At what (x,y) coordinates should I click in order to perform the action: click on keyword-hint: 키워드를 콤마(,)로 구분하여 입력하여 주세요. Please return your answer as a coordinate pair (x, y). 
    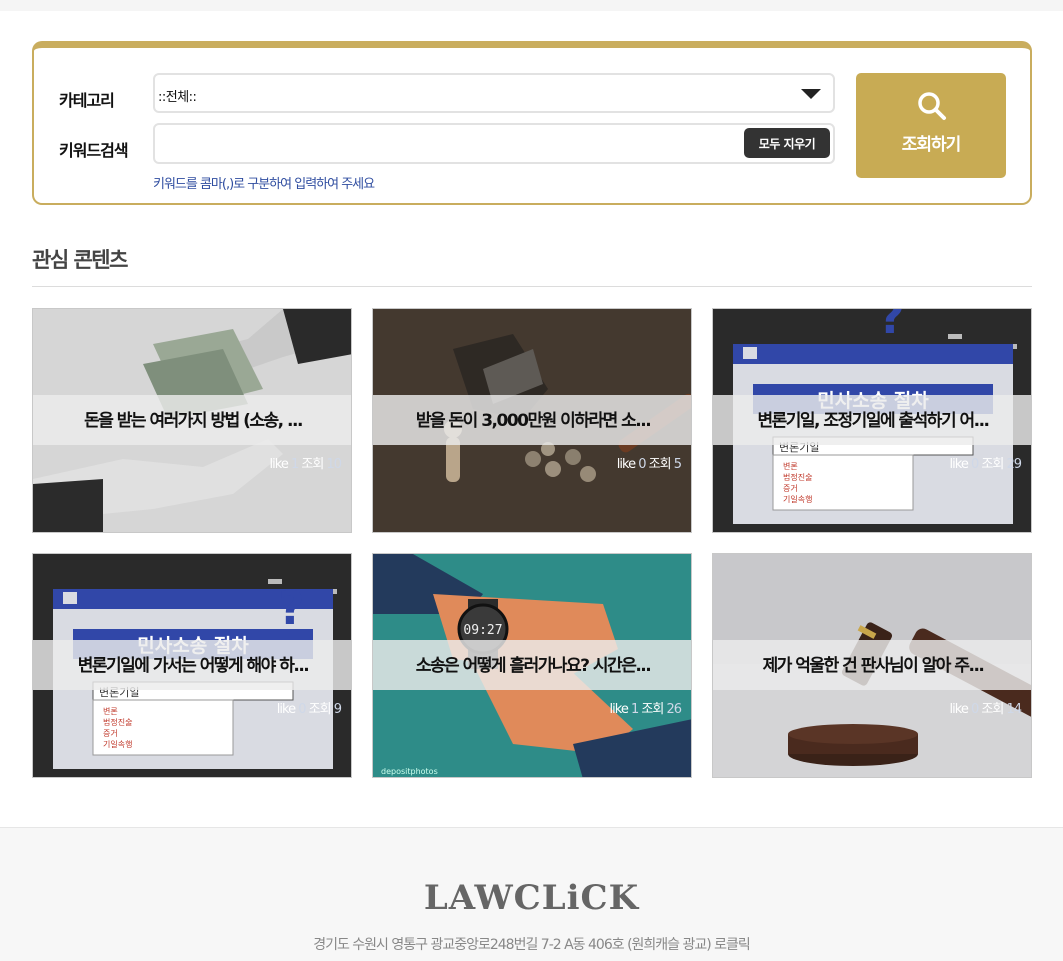
    Looking at the image, I should click on (264, 184).